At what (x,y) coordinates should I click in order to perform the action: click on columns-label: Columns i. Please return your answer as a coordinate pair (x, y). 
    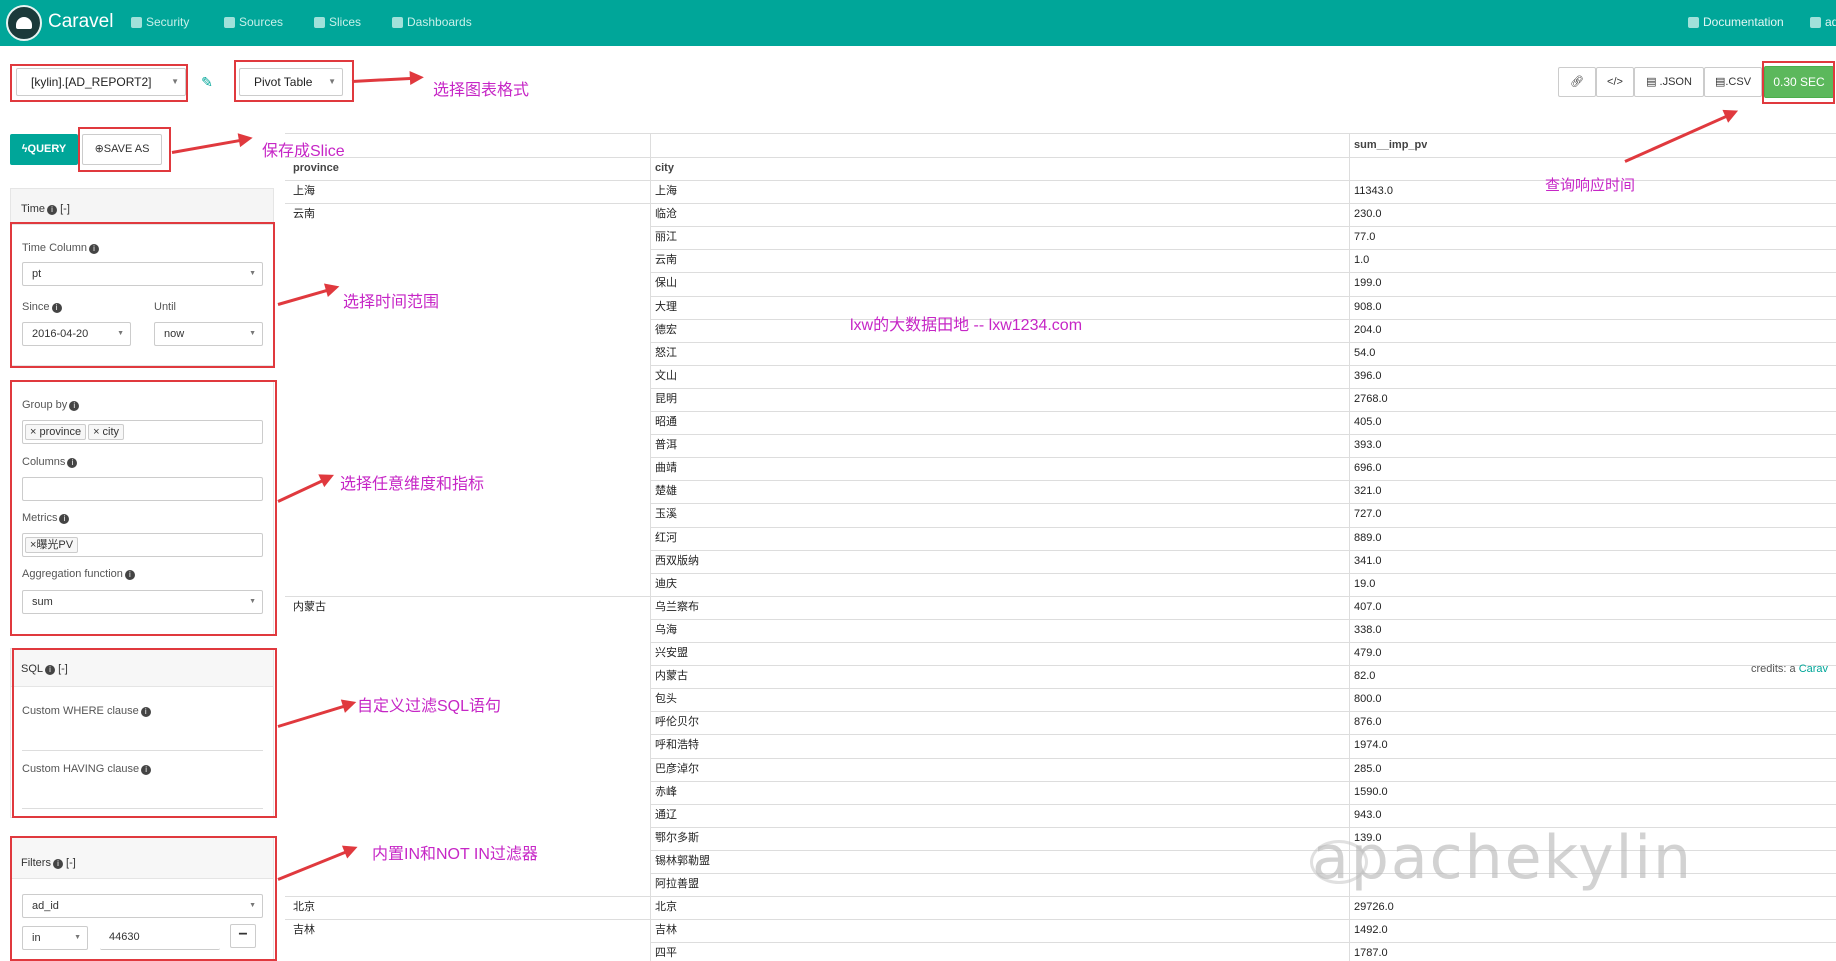
    Looking at the image, I should click on (50, 462).